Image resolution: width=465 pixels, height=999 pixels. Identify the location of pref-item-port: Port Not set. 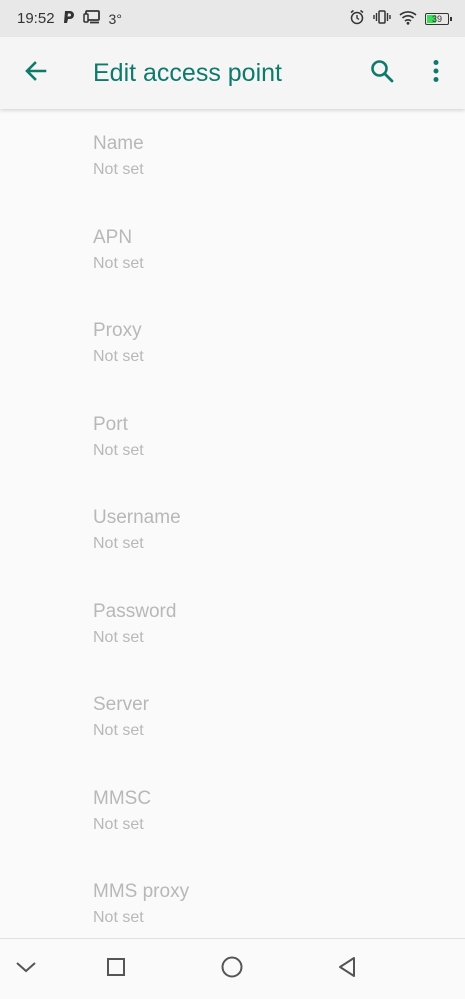
(232, 437).